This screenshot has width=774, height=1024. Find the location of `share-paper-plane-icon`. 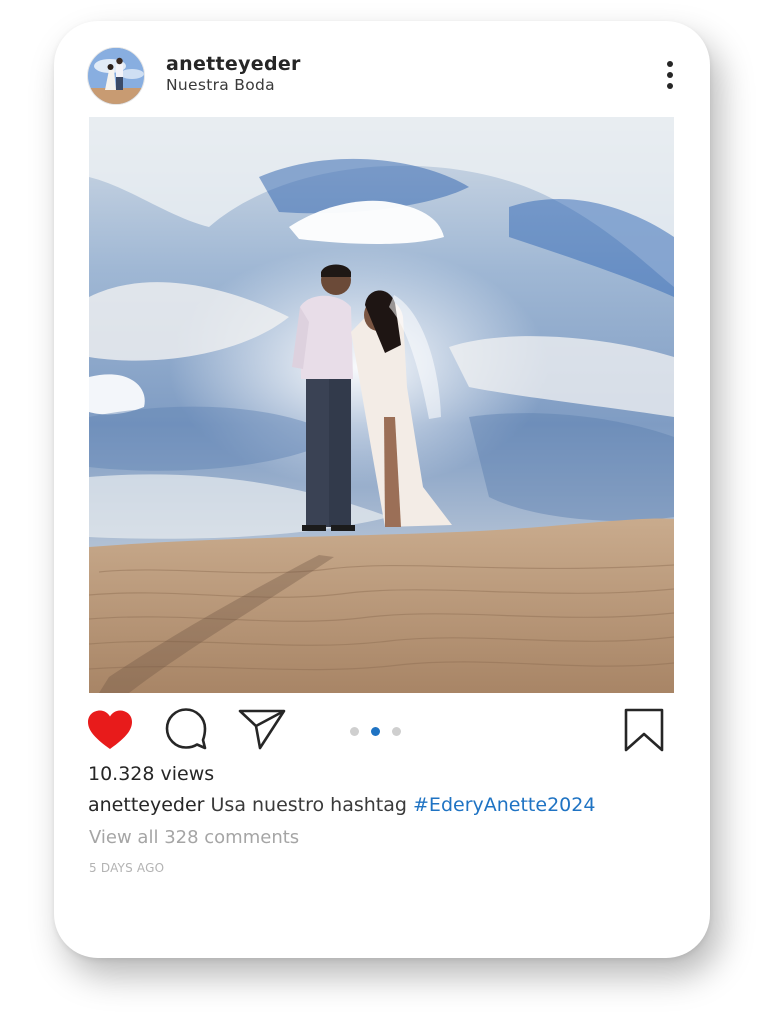

share-paper-plane-icon is located at coordinates (262, 729).